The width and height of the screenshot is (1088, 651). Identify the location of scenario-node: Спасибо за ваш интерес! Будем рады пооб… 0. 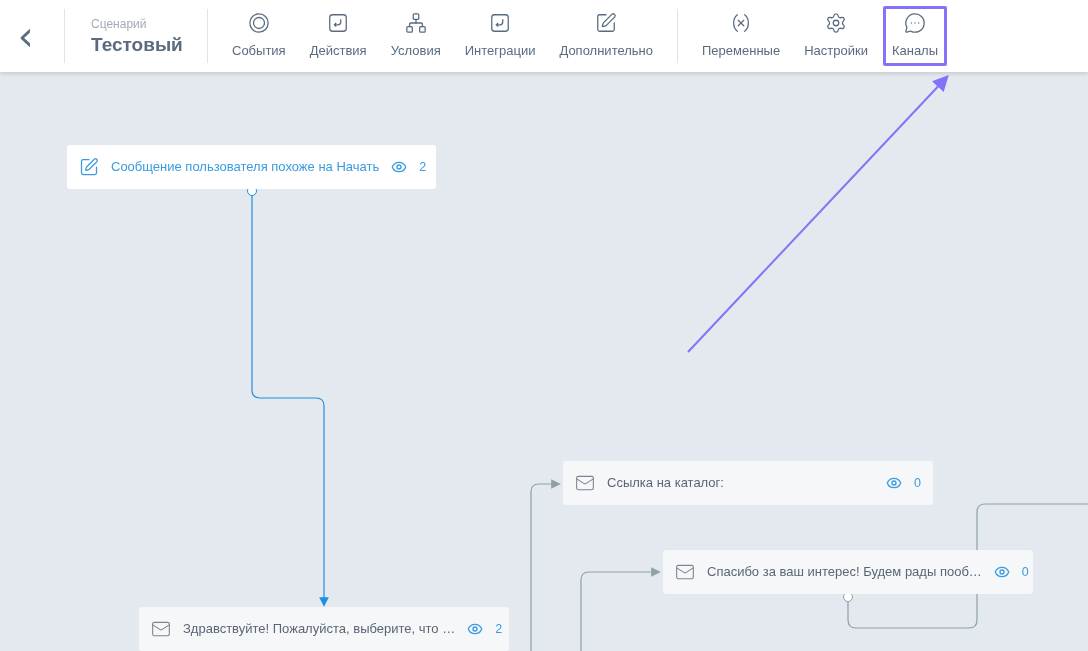
(848, 572).